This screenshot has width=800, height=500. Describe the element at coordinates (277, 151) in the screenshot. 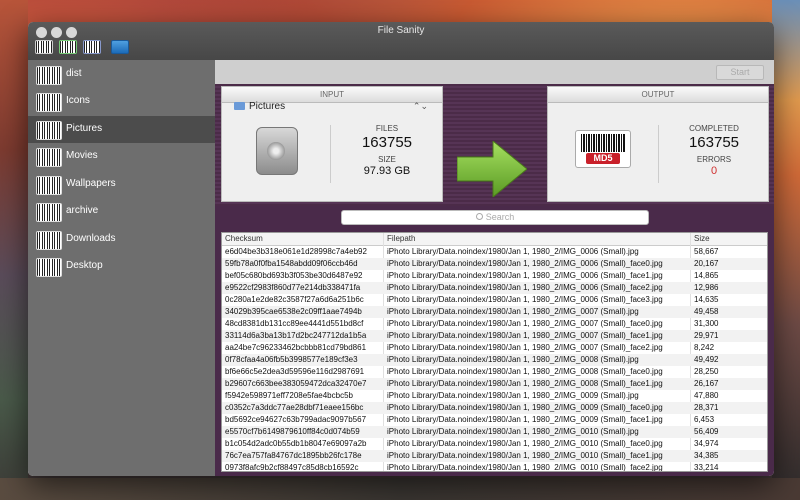

I see `hard-drive-icon` at that location.